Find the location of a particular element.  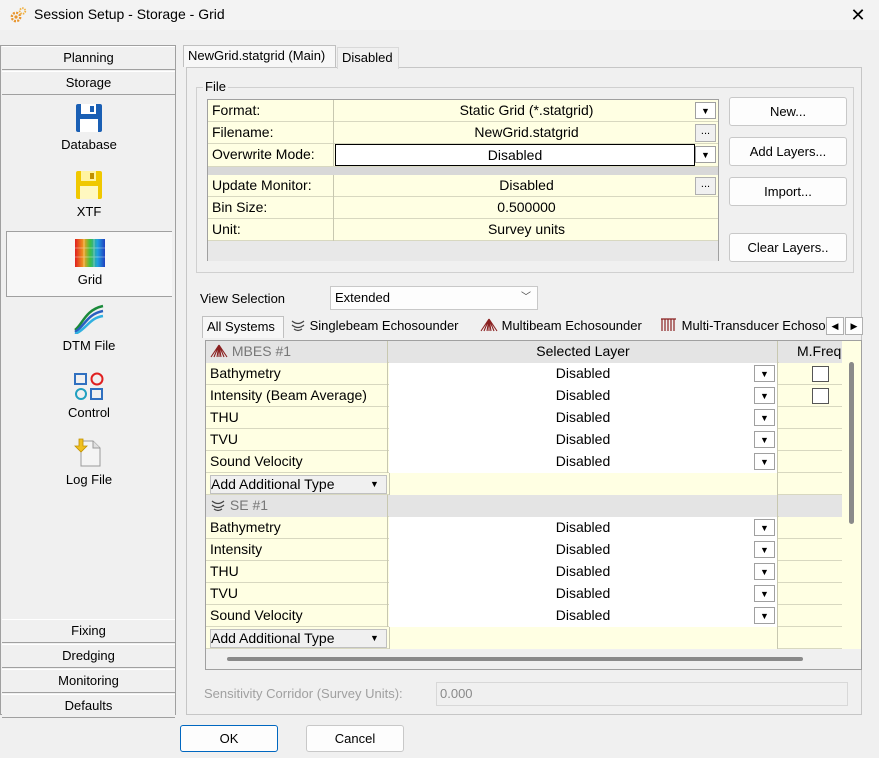

vertical-scrollbar-thumb is located at coordinates (851, 443).